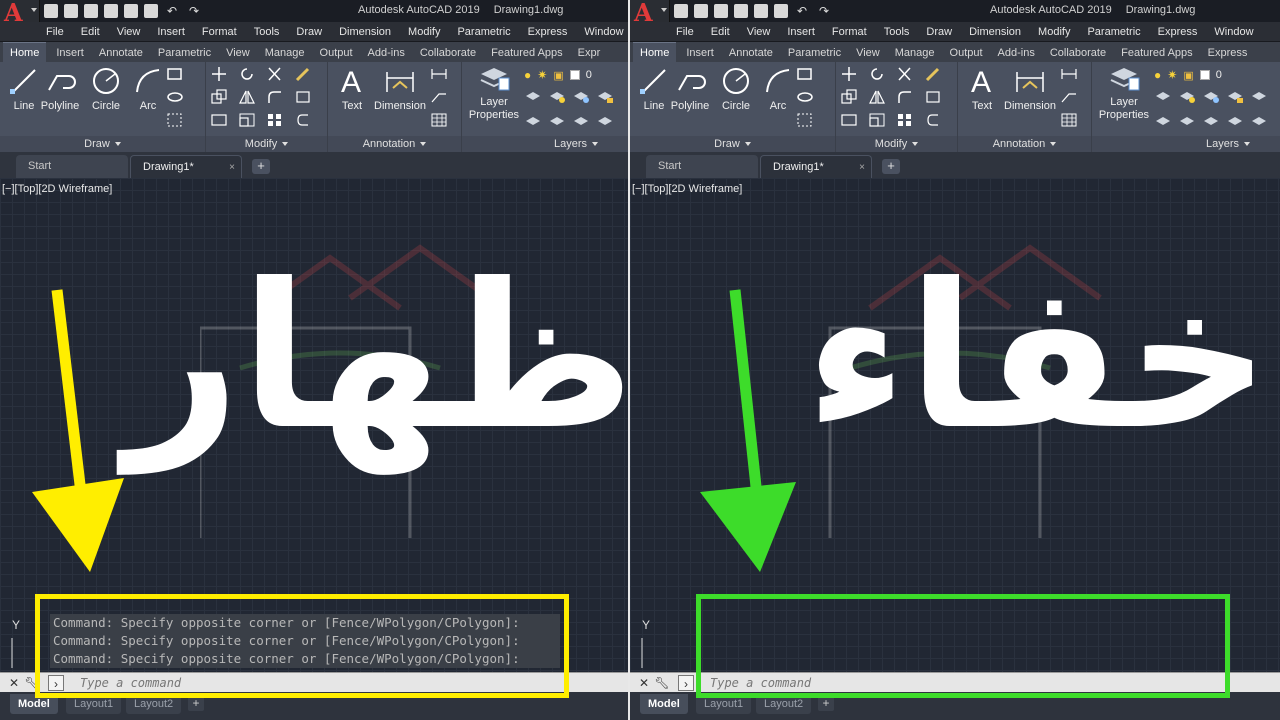 Image resolution: width=1280 pixels, height=720 pixels. Describe the element at coordinates (302, 646) in the screenshot. I see `command-history-highlight` at that location.